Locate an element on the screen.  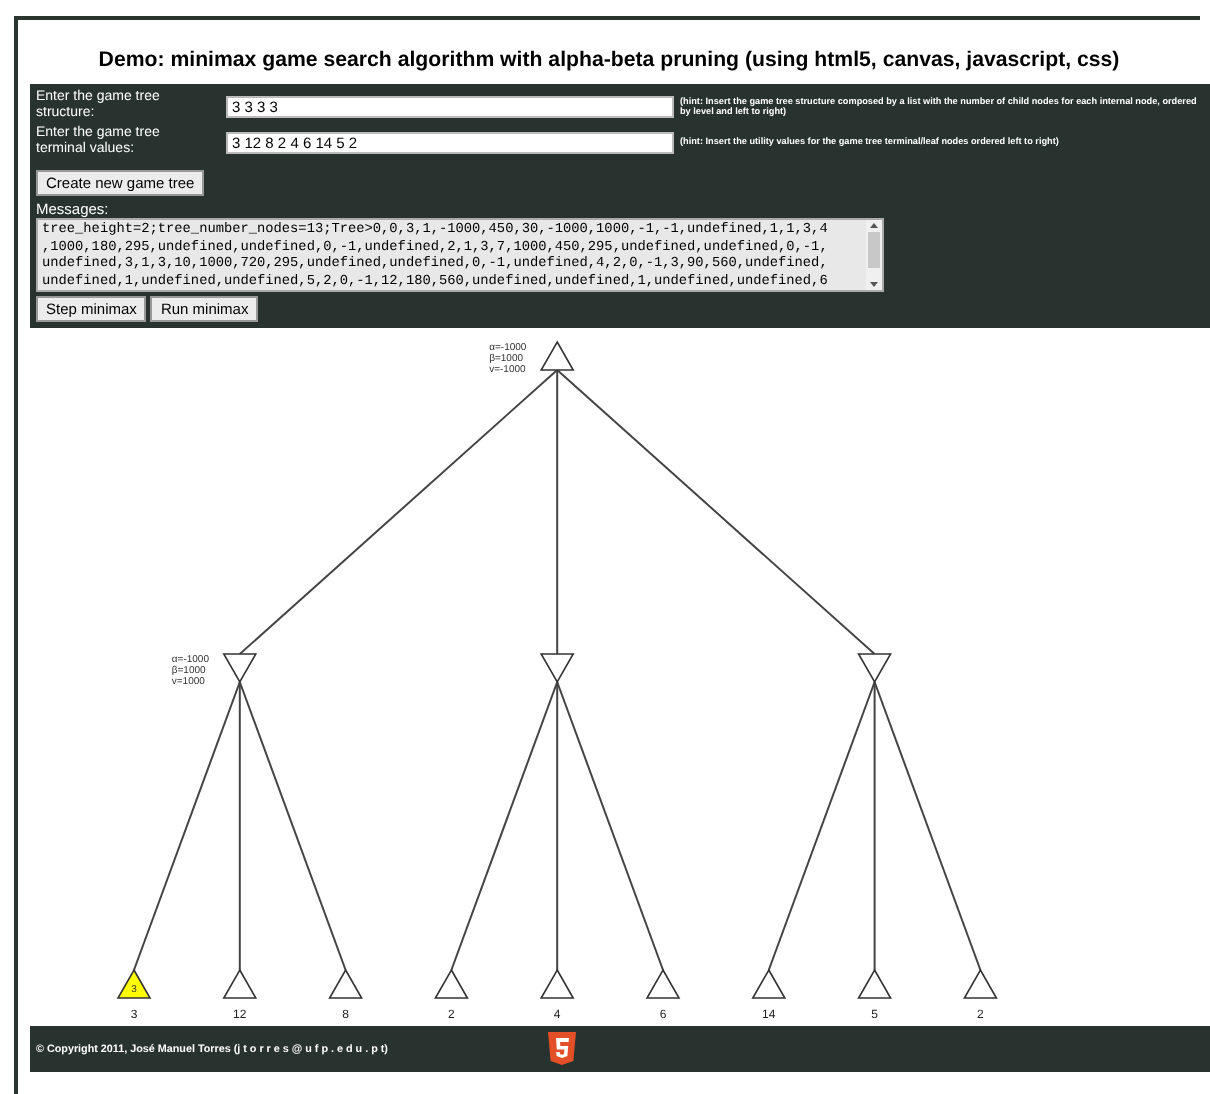
scroll-thumb is located at coordinates (874, 250).